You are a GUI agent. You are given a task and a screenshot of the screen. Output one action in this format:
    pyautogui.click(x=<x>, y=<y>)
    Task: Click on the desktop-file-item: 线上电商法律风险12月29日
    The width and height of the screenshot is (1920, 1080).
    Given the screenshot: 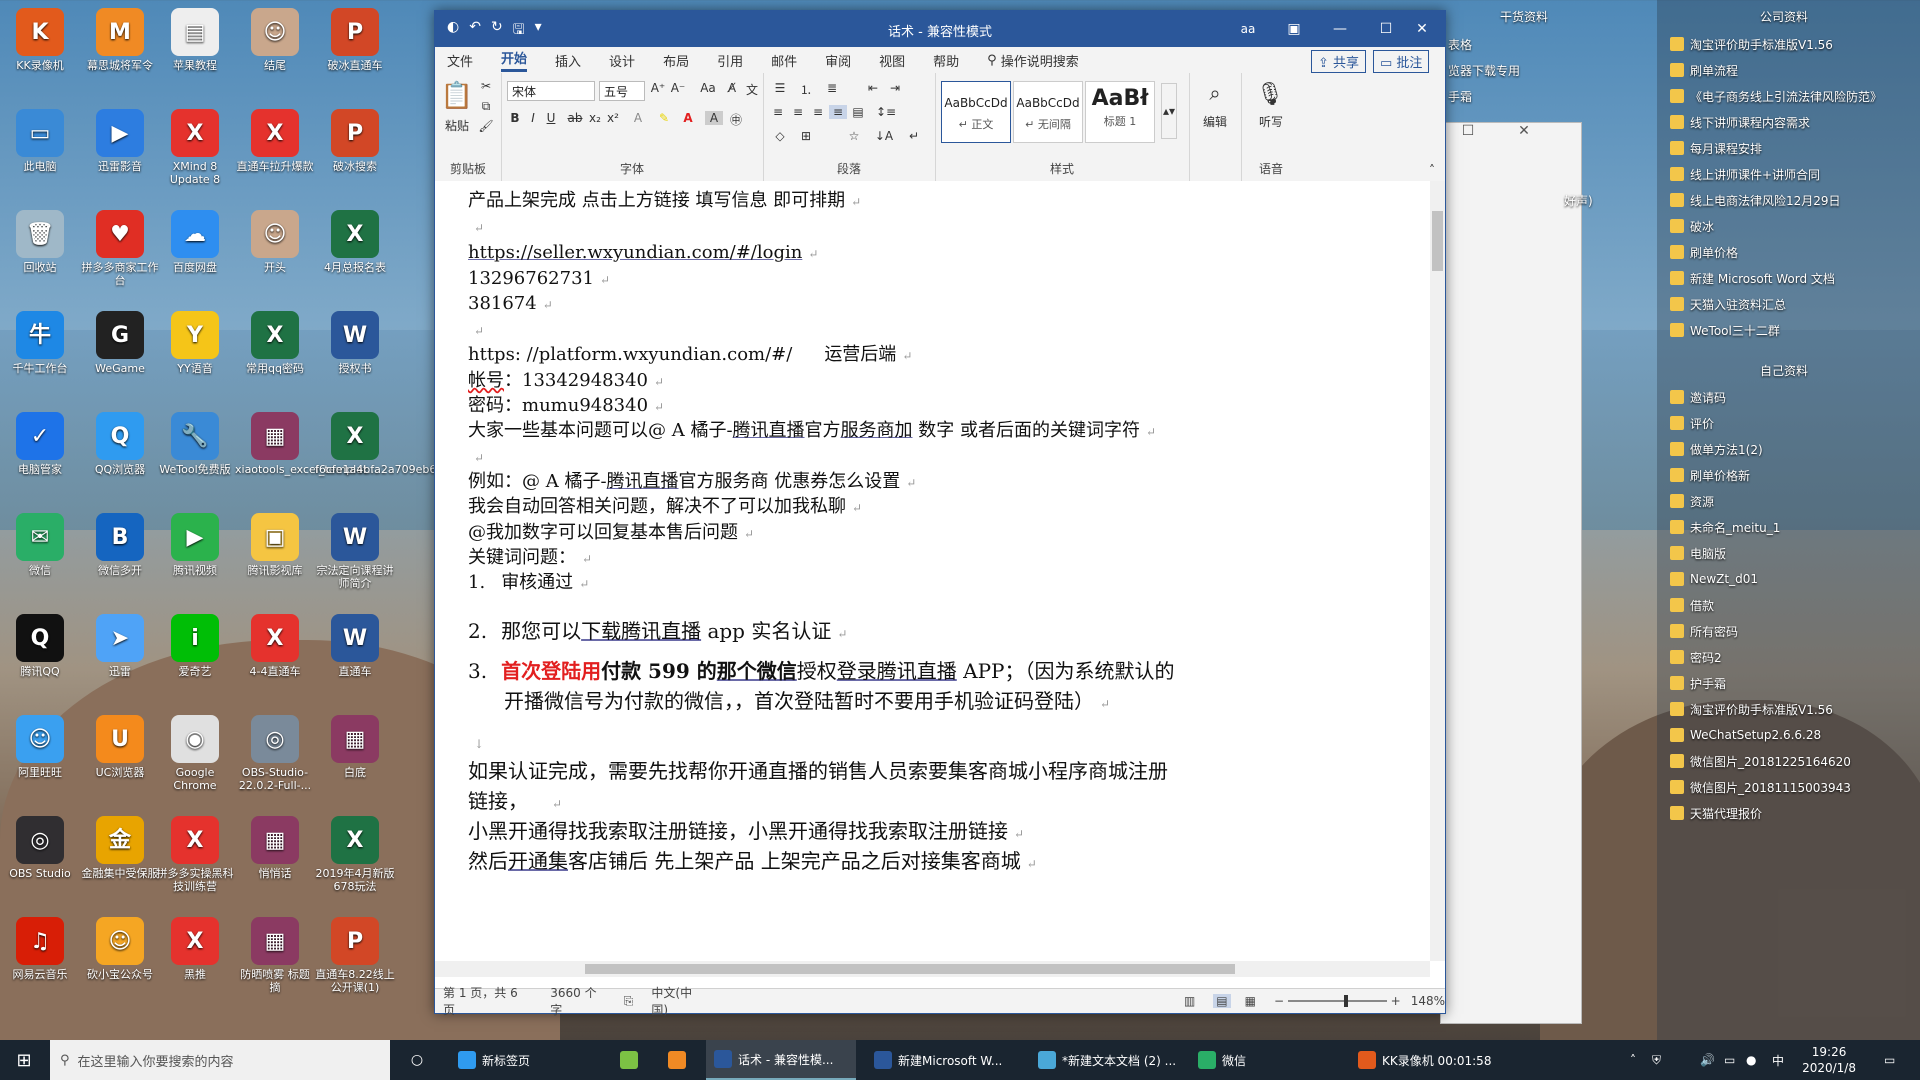 What is the action you would take?
    pyautogui.click(x=1755, y=200)
    